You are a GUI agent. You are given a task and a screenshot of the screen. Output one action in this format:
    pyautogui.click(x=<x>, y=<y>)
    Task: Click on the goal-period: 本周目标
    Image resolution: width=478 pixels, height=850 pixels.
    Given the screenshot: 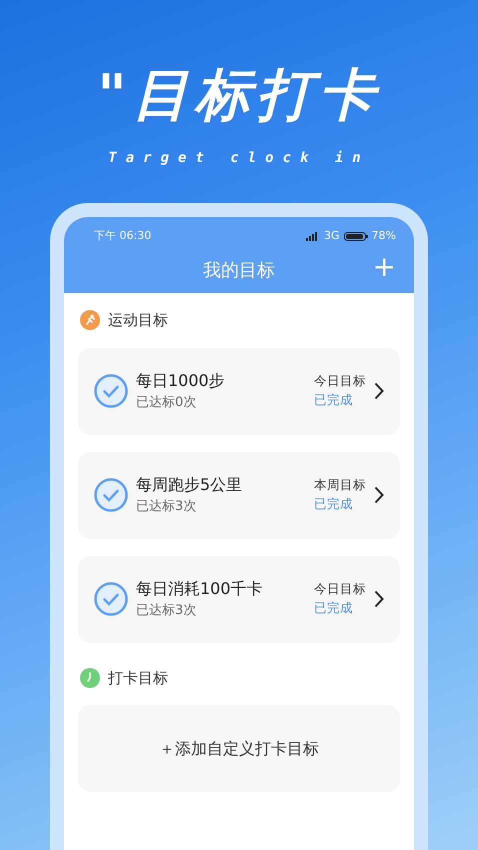 What is the action you would take?
    pyautogui.click(x=340, y=485)
    